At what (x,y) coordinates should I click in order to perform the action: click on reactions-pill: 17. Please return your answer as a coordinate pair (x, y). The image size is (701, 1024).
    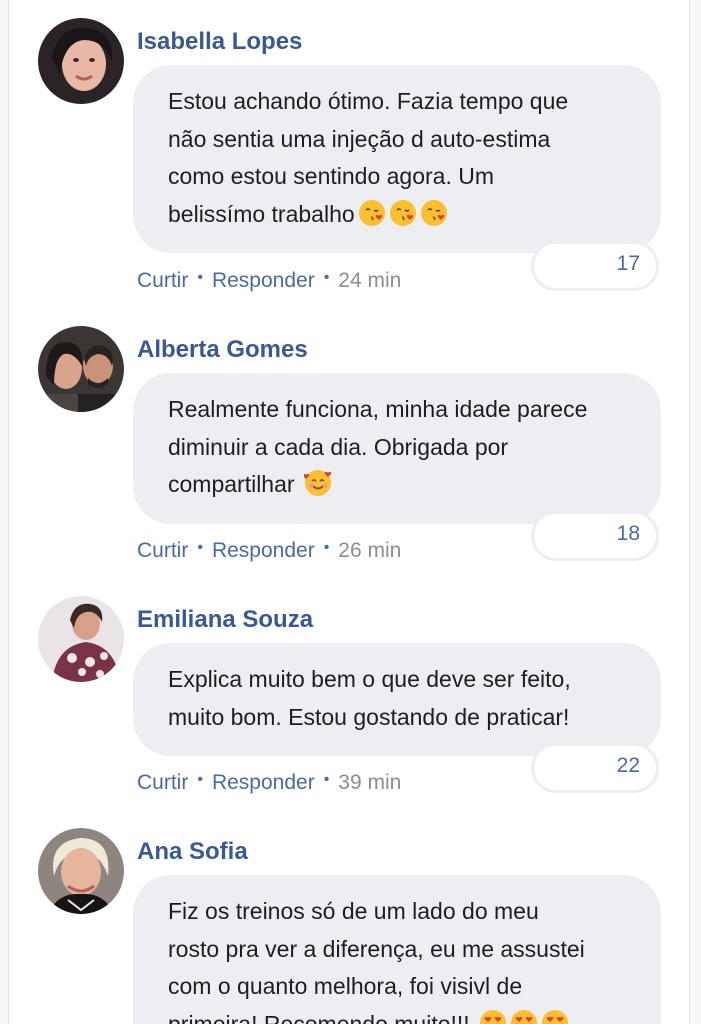
    Looking at the image, I should click on (595, 266).